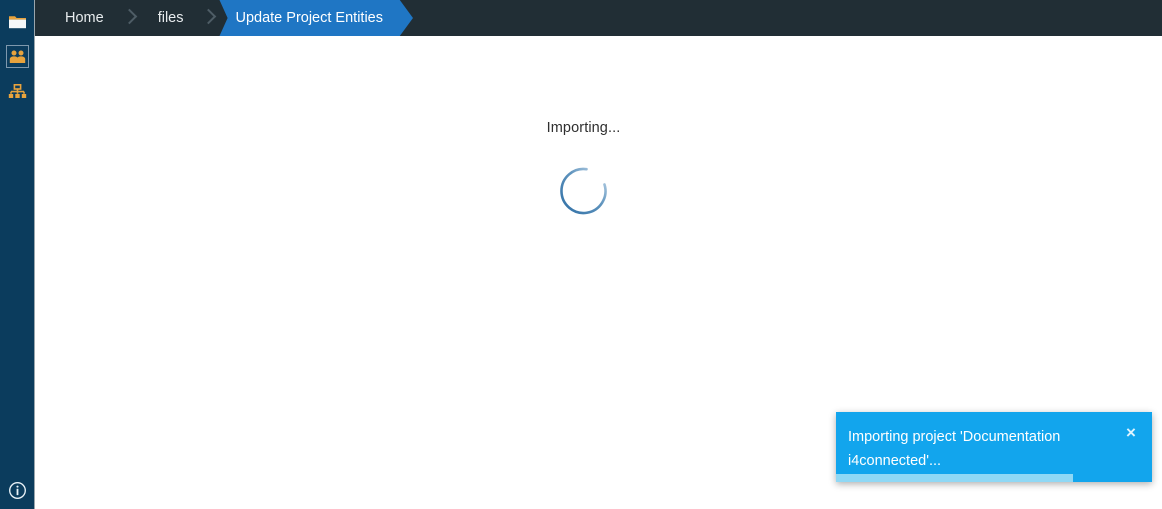 The width and height of the screenshot is (1162, 509). What do you see at coordinates (84, 18) in the screenshot?
I see `breadcrumb-item-label: Home` at bounding box center [84, 18].